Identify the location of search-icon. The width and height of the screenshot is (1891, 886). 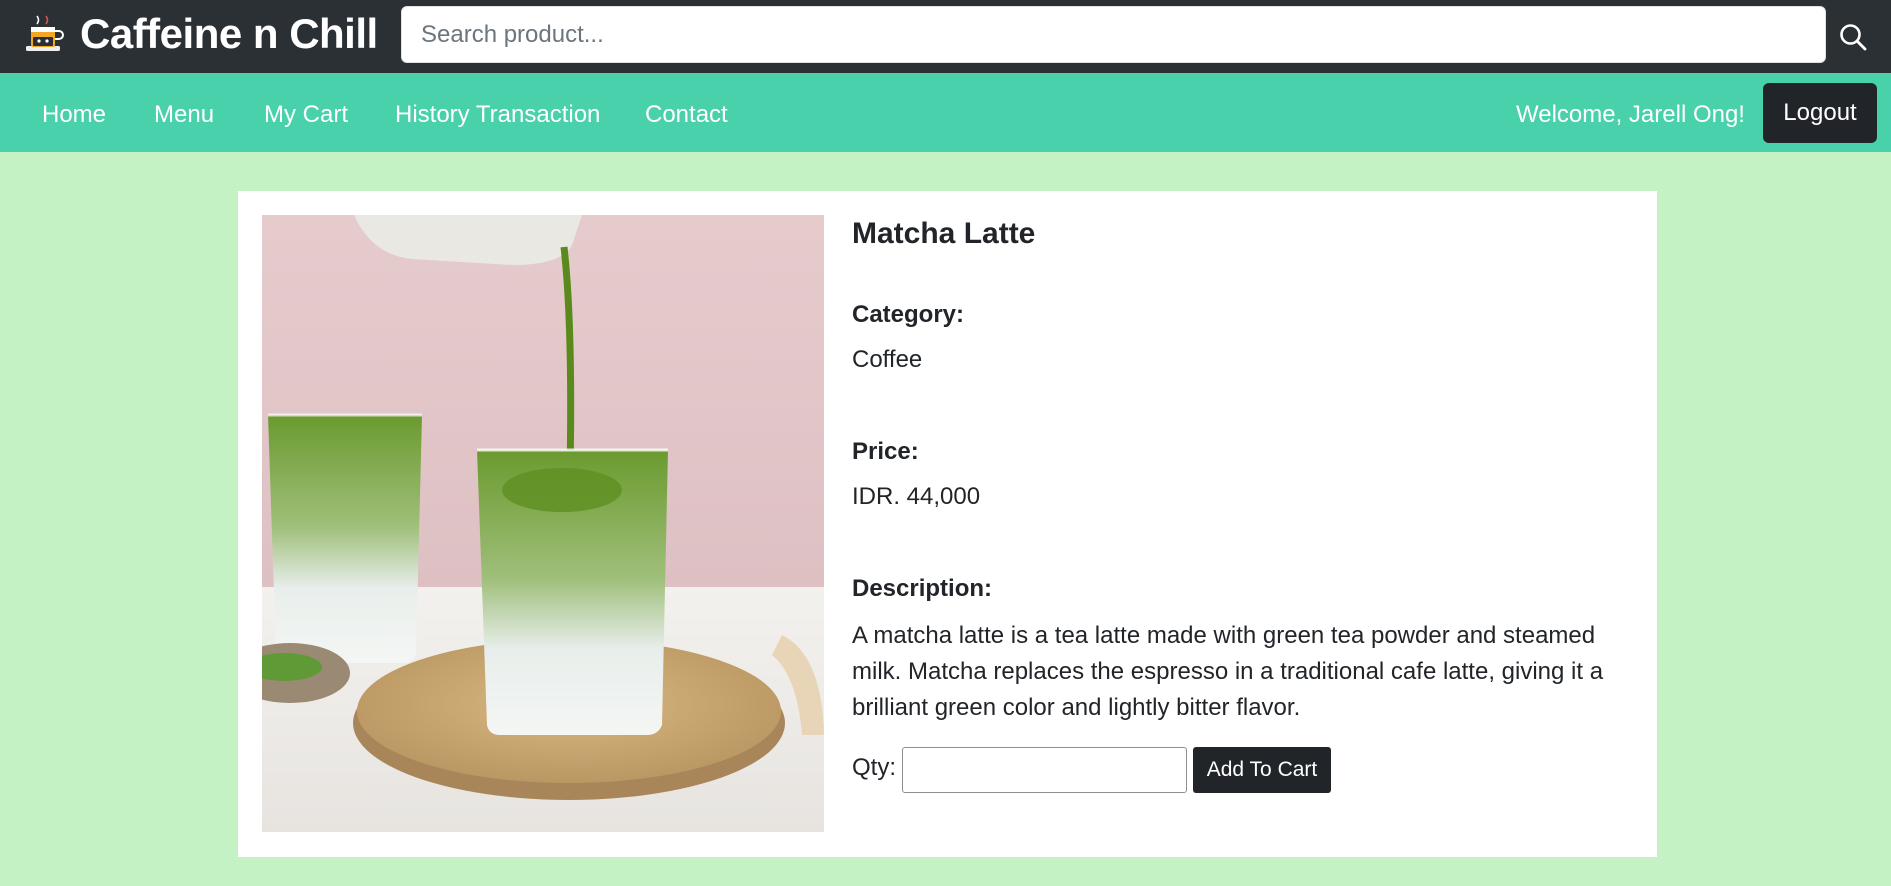
(1853, 37).